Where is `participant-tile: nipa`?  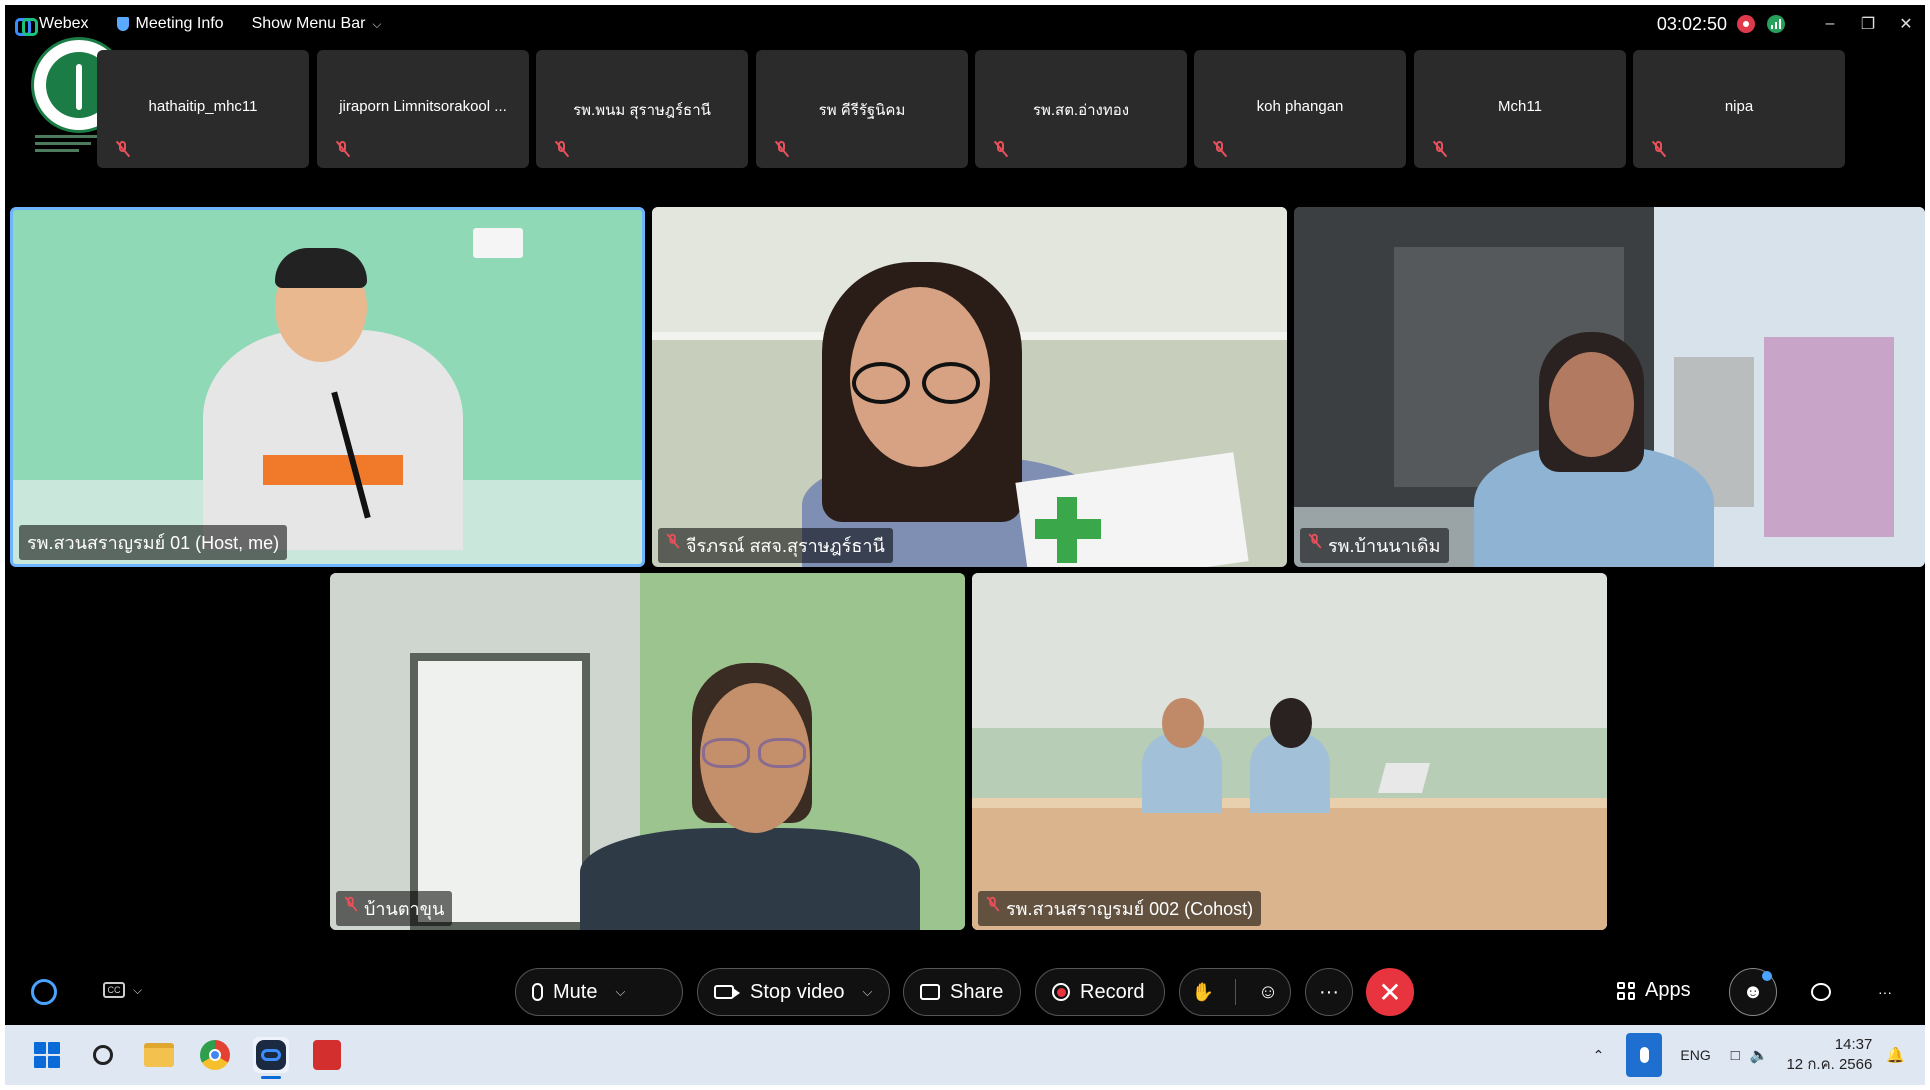
participant-tile: nipa is located at coordinates (1739, 109).